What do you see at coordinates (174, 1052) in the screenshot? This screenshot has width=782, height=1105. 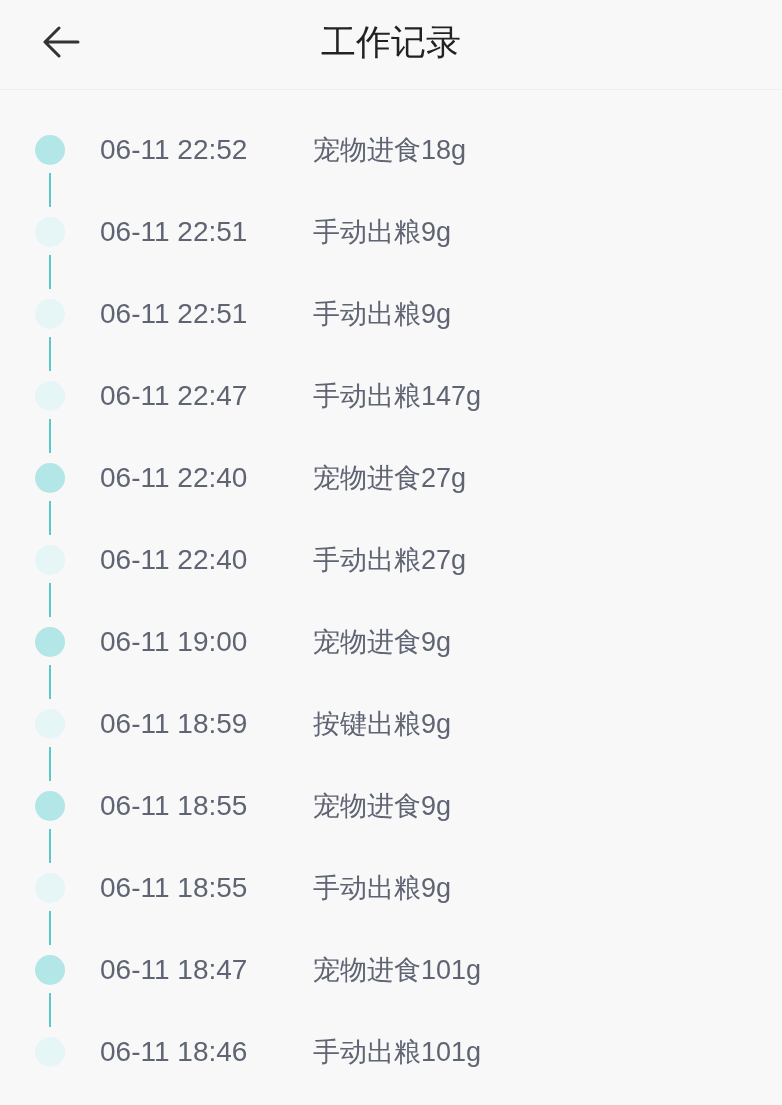 I see `record-time: 06-11 18:46` at bounding box center [174, 1052].